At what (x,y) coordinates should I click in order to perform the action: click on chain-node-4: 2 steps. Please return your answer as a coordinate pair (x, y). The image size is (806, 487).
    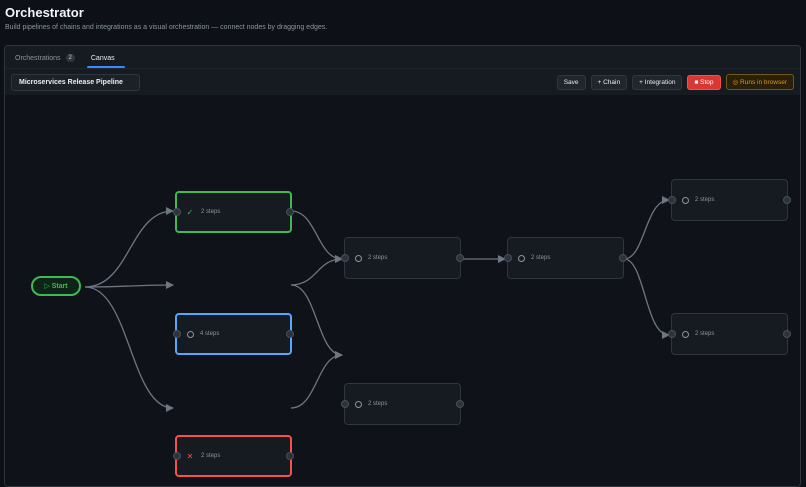
    Looking at the image, I should click on (402, 258).